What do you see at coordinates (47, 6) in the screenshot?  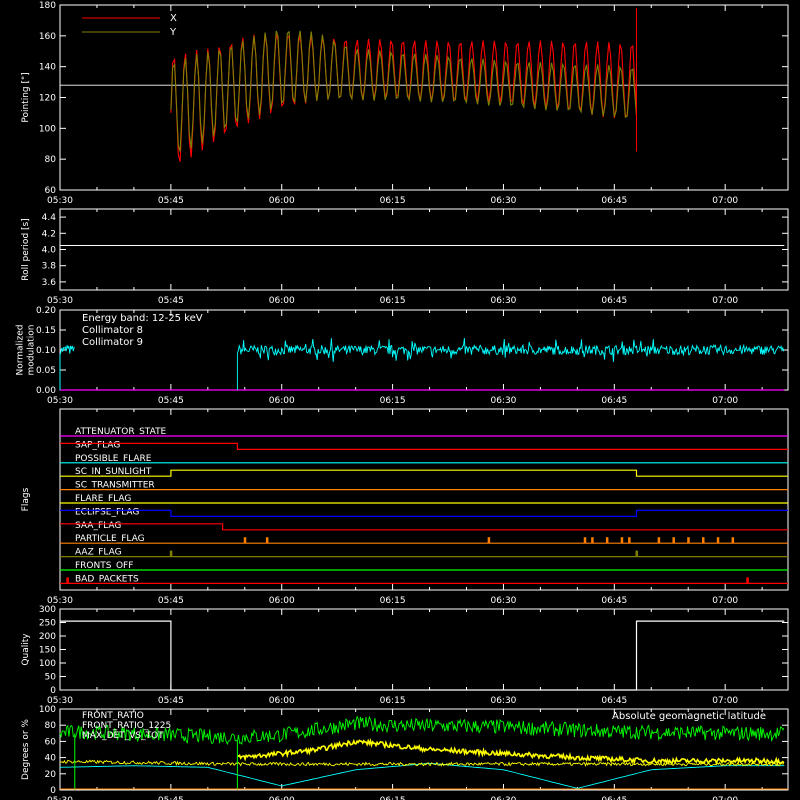 I see `y-tick-label: 180` at bounding box center [47, 6].